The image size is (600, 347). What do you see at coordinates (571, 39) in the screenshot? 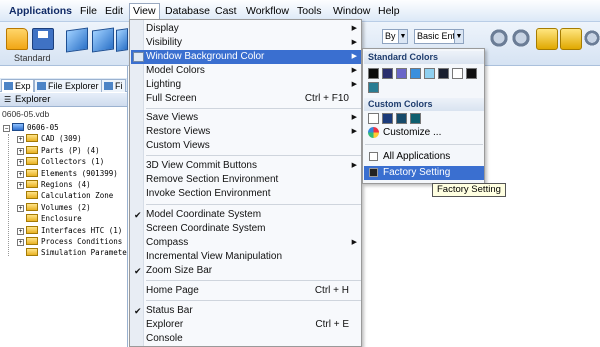
I see `id-tag-alt-icon` at bounding box center [571, 39].